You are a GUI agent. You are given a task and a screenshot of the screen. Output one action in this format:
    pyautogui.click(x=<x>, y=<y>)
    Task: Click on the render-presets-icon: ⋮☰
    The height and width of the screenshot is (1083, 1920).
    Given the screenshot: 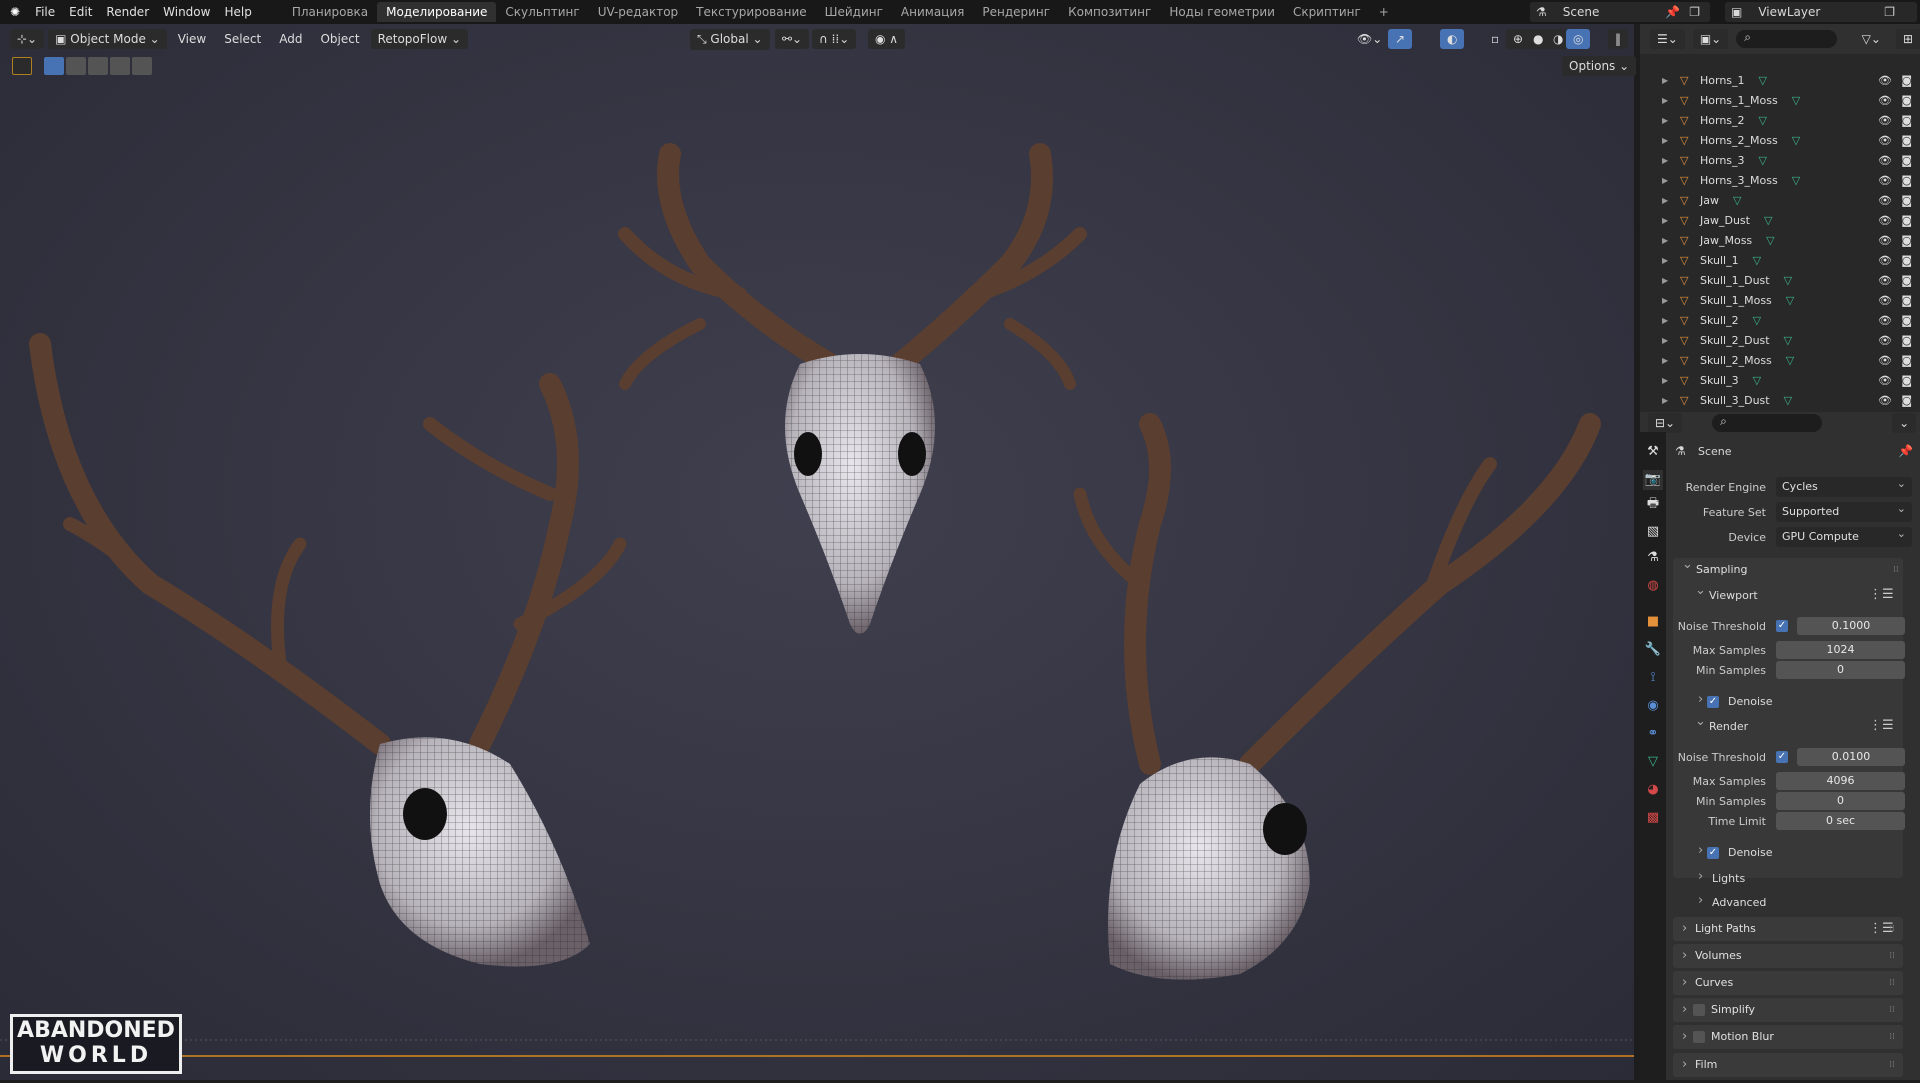 What is the action you would take?
    pyautogui.click(x=1881, y=725)
    